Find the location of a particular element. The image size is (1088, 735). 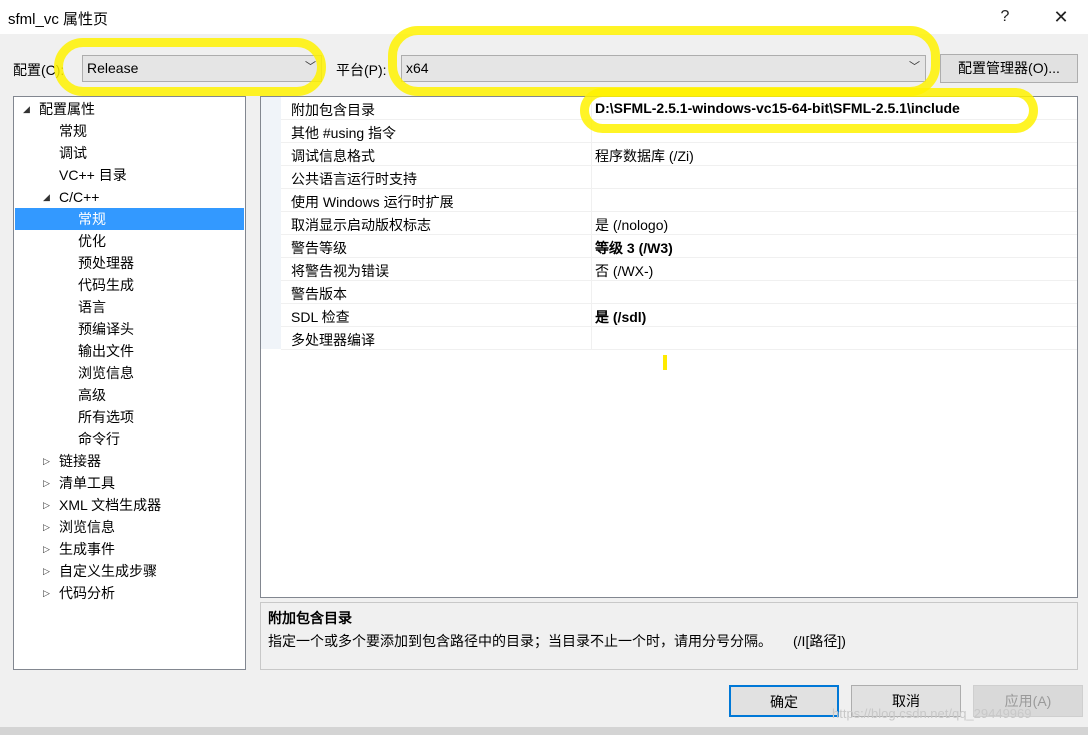

highlight-config is located at coordinates (190, 67).